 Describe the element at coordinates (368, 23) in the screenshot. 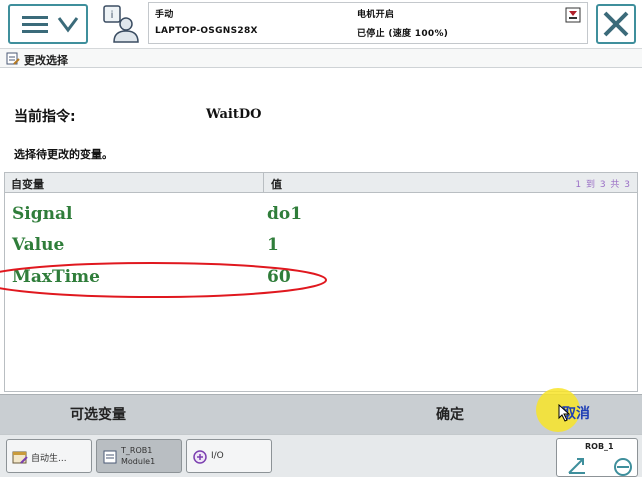

I see `status-panel: 手动 LAPTOP-OSGNS28X 电机开启 已停止 (速度 100%)` at that location.